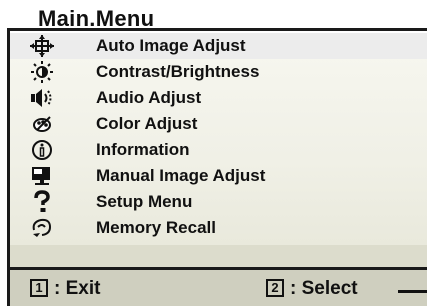  I want to click on memory-recall-icon, so click(42, 228).